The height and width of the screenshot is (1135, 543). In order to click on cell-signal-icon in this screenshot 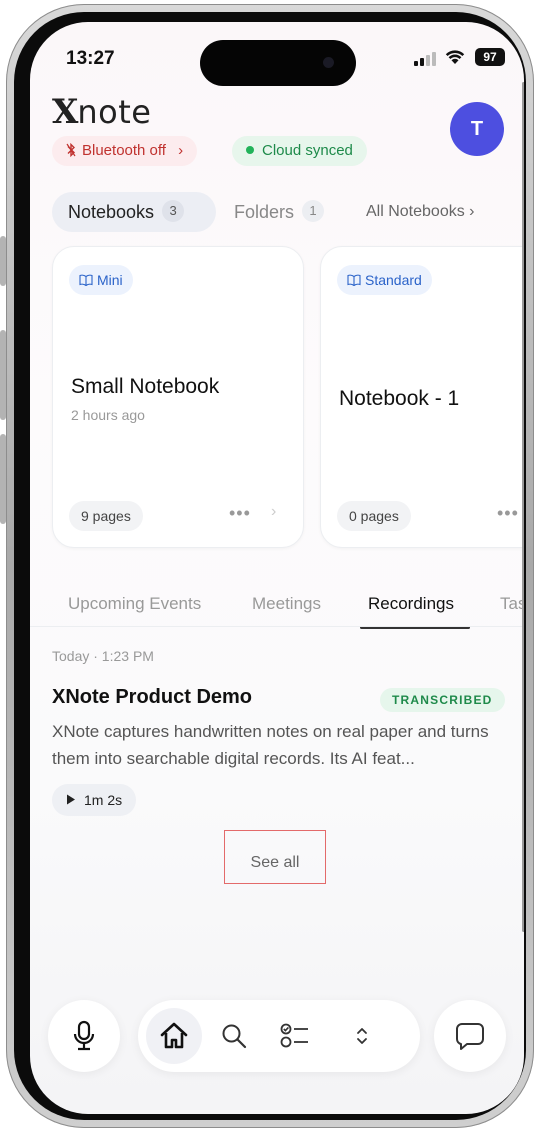, I will do `click(427, 59)`.